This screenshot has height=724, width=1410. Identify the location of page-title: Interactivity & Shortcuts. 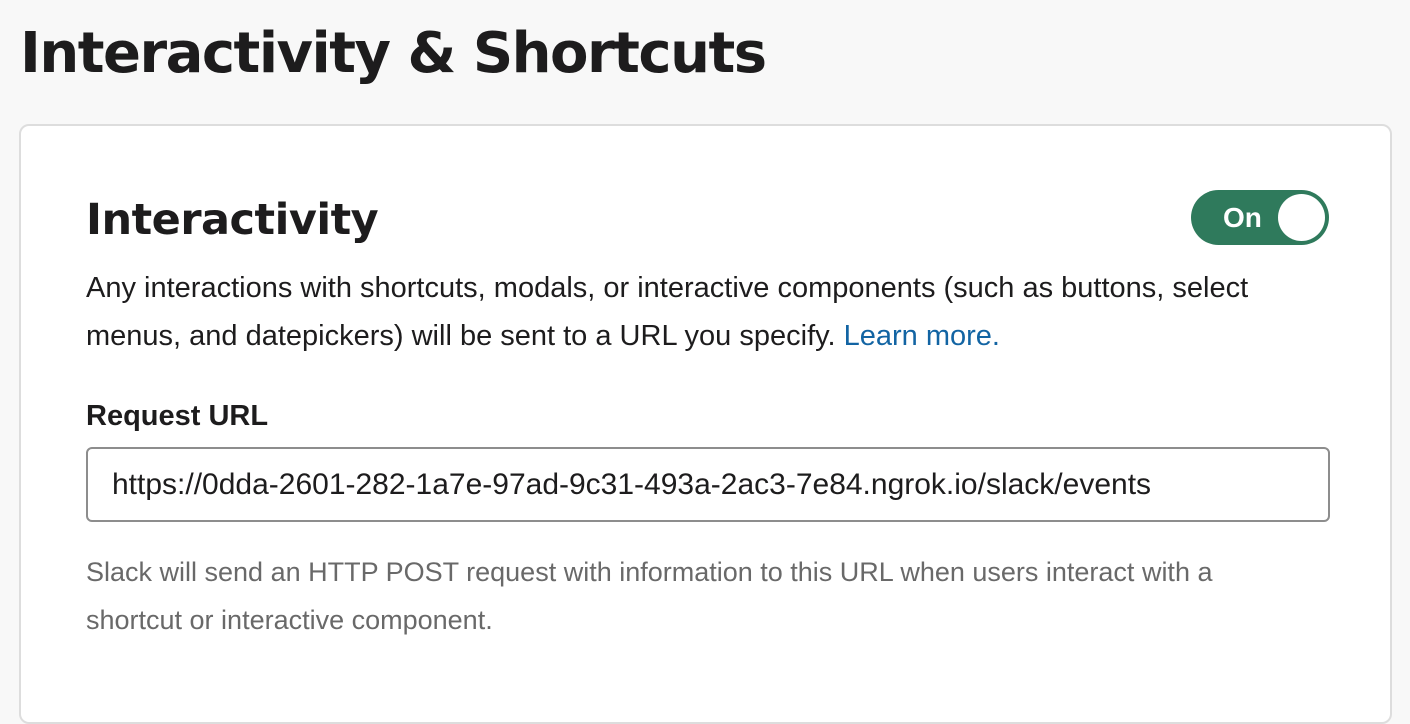
(393, 53).